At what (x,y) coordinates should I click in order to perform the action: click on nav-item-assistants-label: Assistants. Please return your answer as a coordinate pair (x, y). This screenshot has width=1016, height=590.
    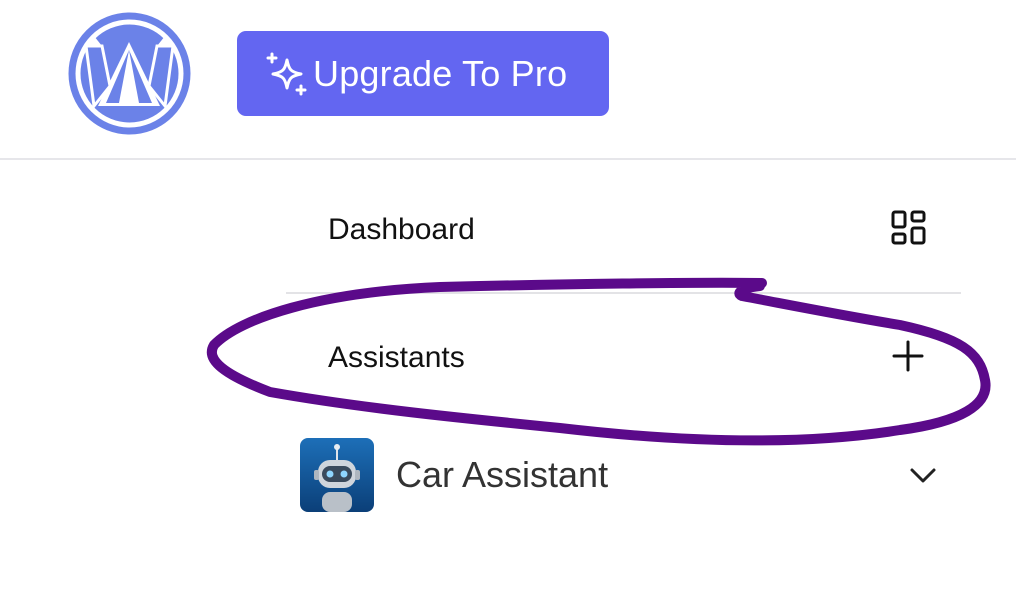
    Looking at the image, I should click on (396, 357).